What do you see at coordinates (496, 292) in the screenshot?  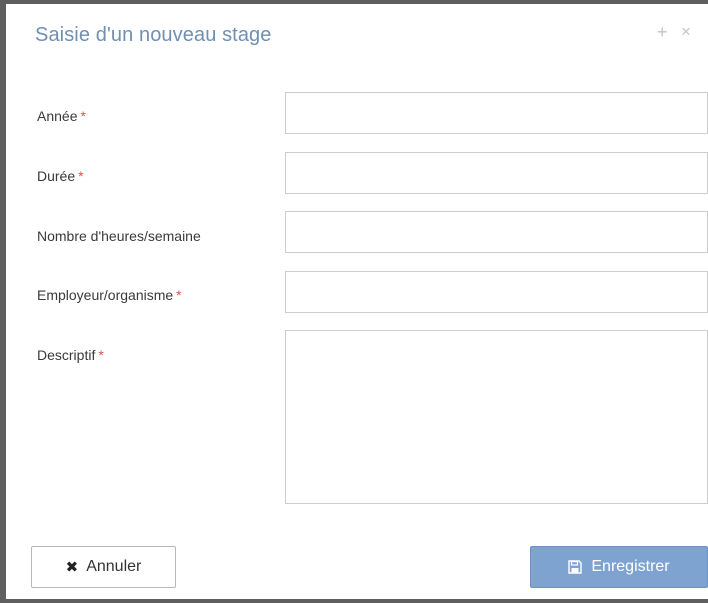 I see `employeur-input` at bounding box center [496, 292].